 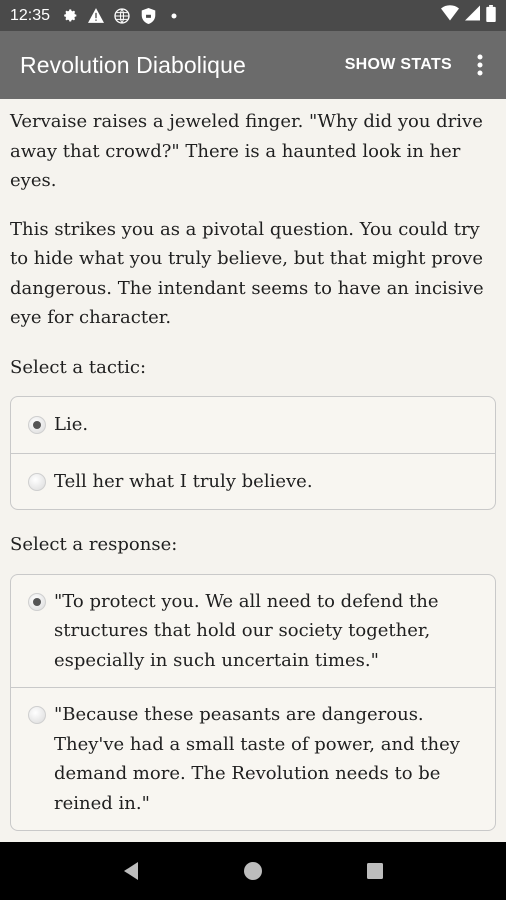 I want to click on app-title: Revolution Diabolique, so click(x=133, y=64).